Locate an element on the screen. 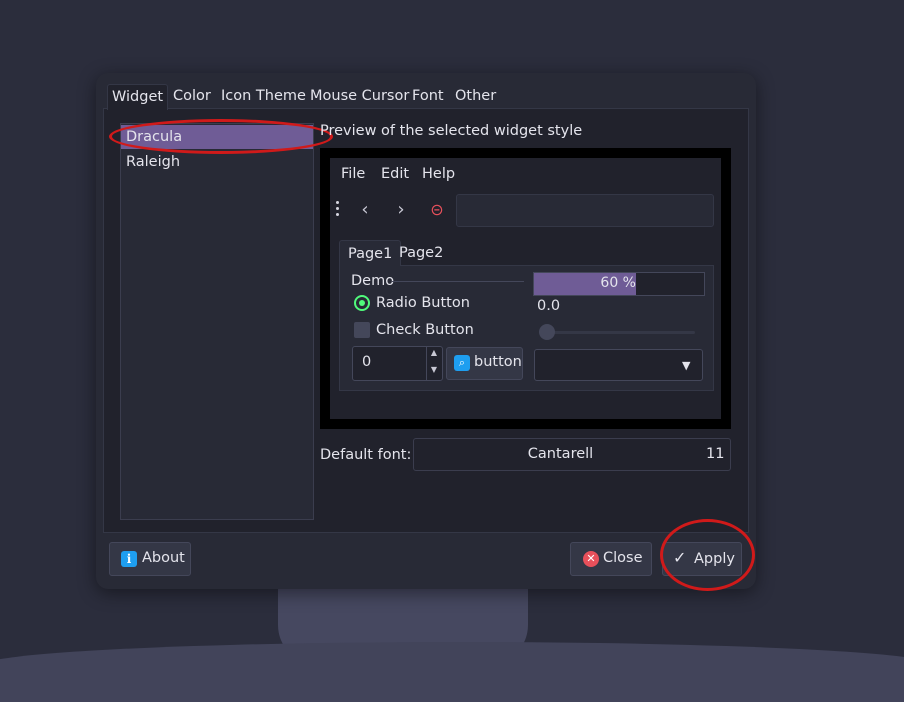 The width and height of the screenshot is (904, 702). tab-widget: Widget is located at coordinates (138, 97).